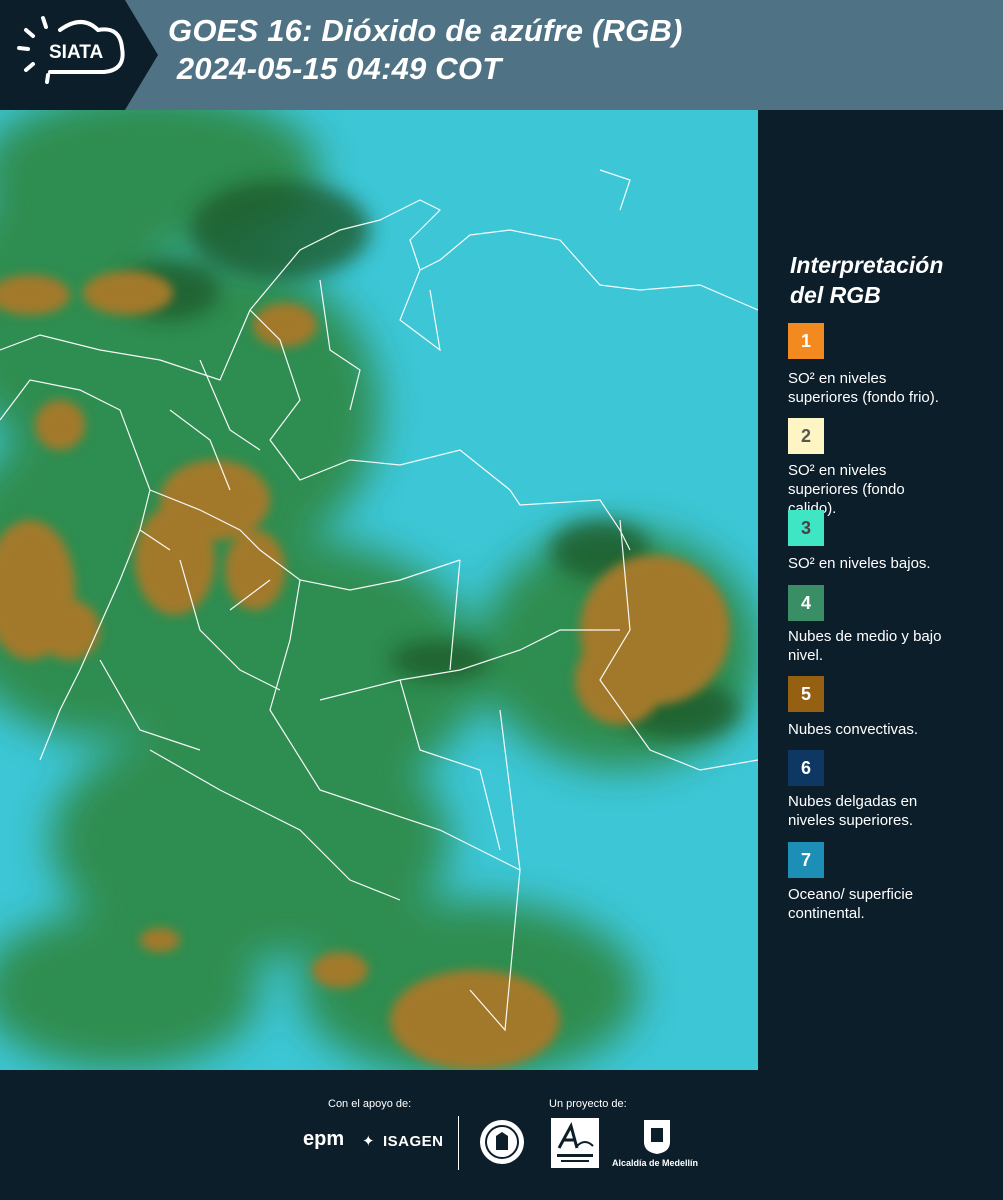  I want to click on alcaldia-shield-icon, so click(657, 1139).